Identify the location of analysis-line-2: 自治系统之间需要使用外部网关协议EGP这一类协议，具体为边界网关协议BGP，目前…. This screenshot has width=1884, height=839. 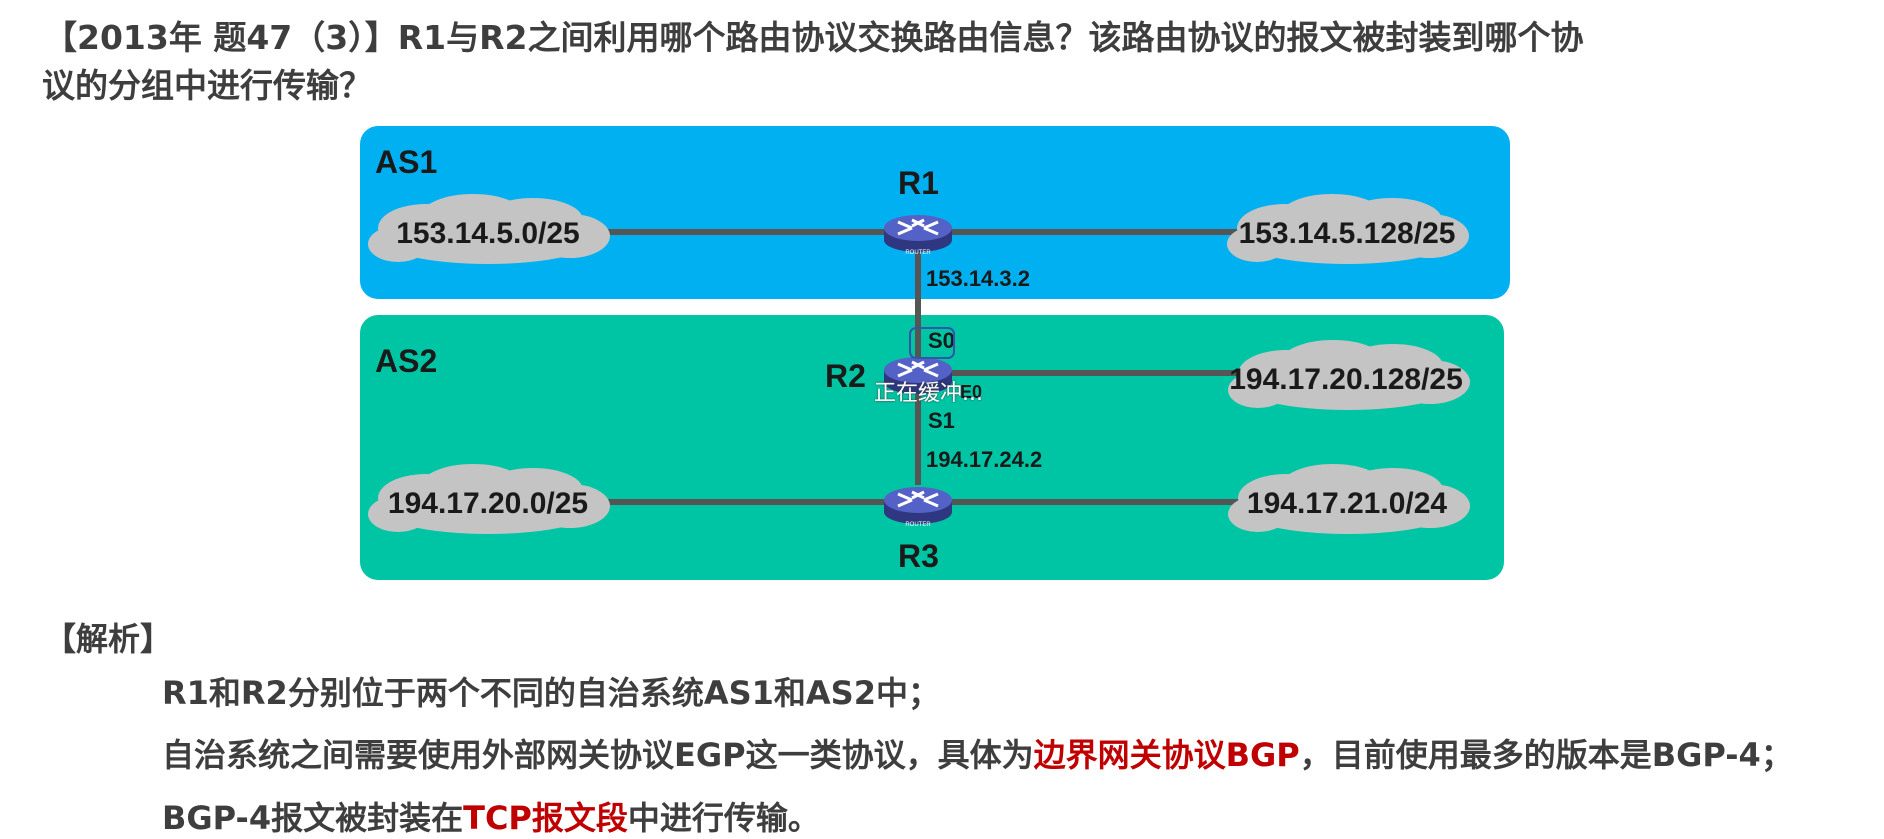
(977, 753).